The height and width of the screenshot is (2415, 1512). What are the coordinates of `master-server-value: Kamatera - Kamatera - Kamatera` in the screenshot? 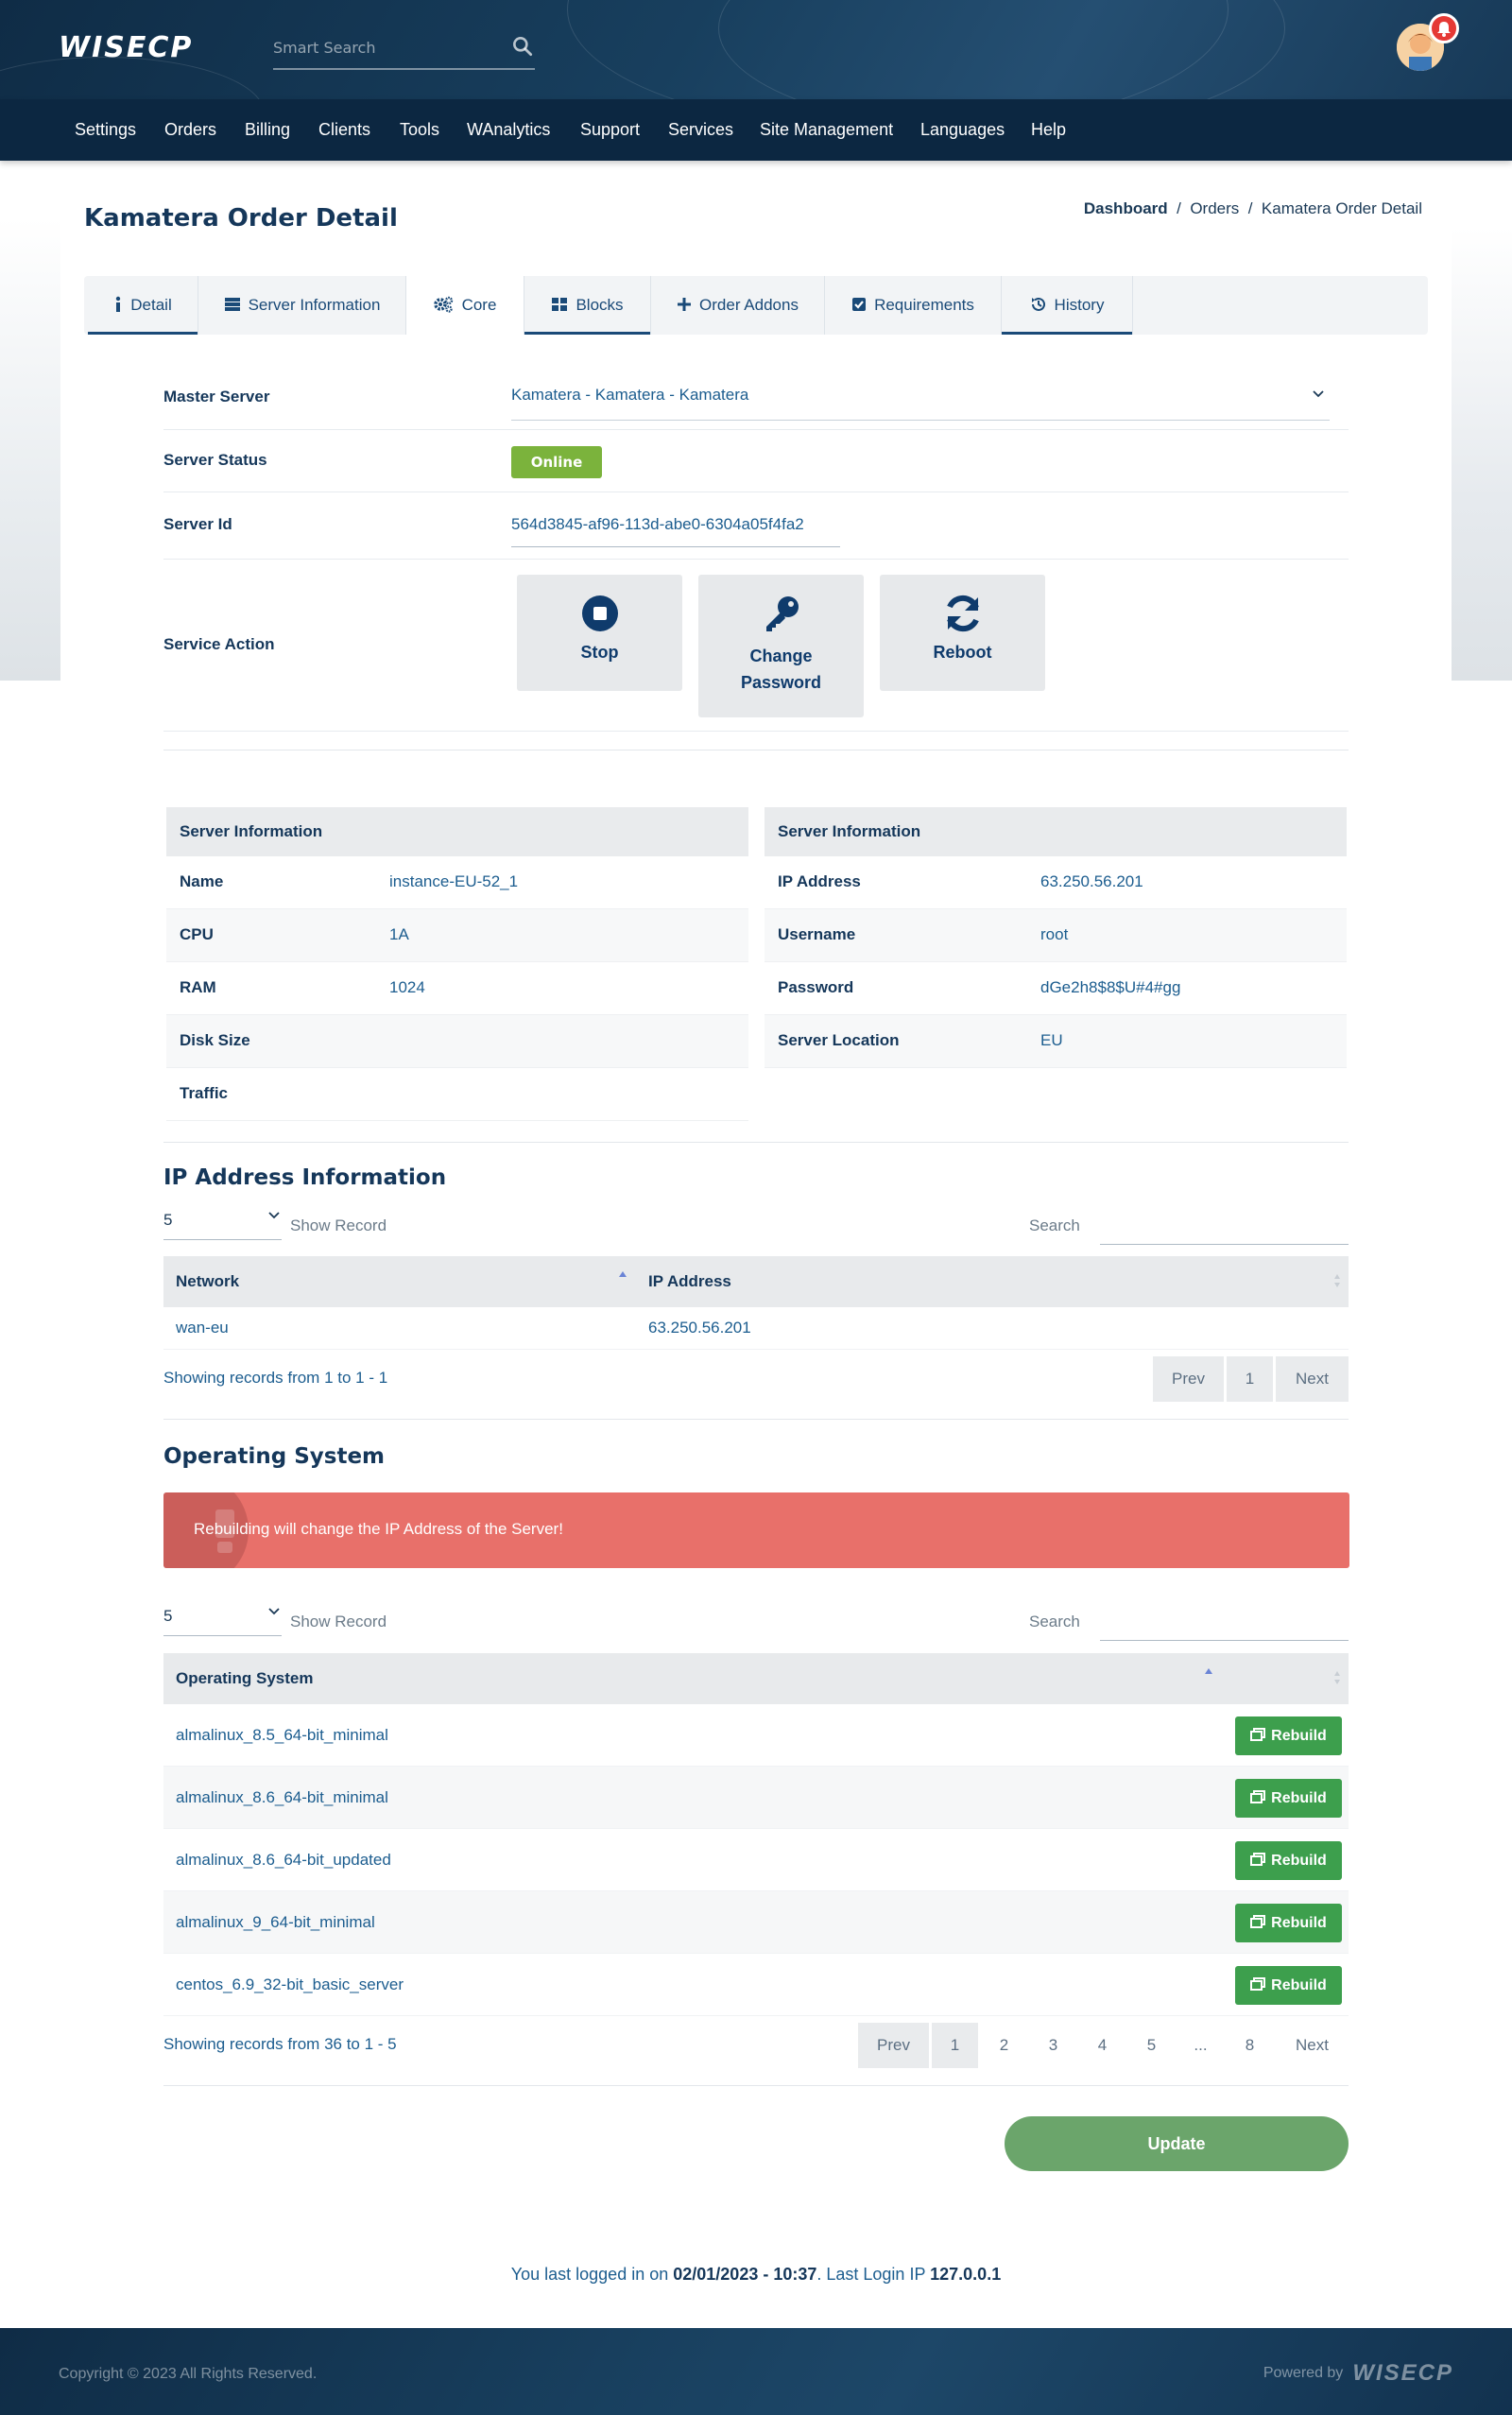 It's located at (630, 395).